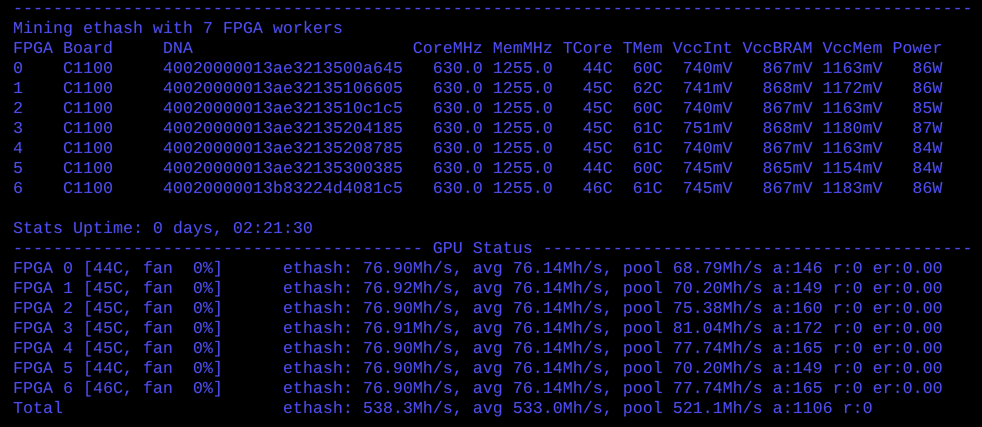 The height and width of the screenshot is (427, 982). I want to click on column-header: TCore, so click(587, 50).